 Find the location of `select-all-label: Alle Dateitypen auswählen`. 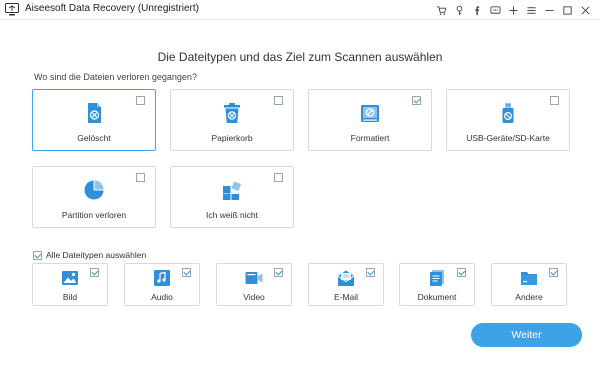

select-all-label: Alle Dateitypen auswählen is located at coordinates (96, 255).